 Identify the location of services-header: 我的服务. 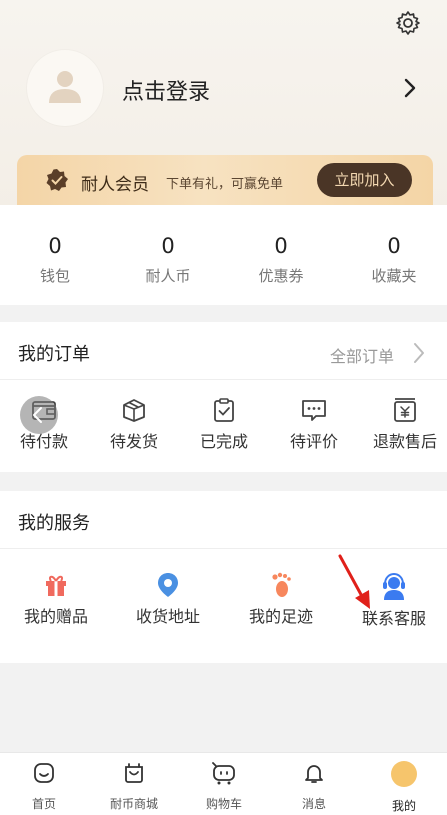
(223, 520).